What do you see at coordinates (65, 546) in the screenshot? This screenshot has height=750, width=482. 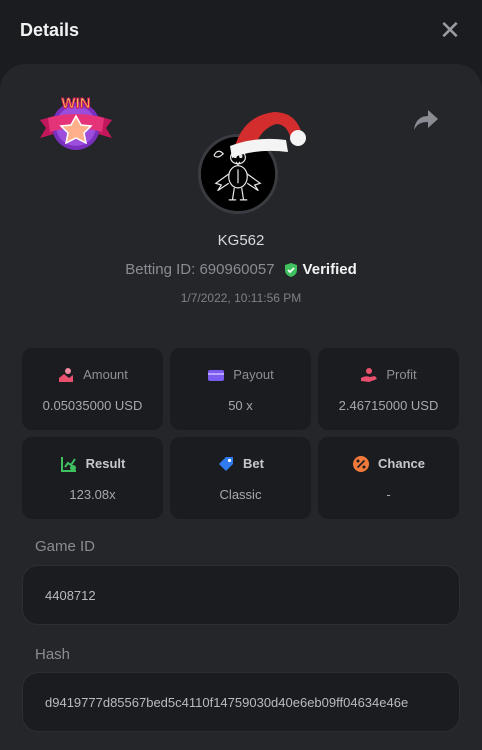 I see `game-id-label: Game ID` at bounding box center [65, 546].